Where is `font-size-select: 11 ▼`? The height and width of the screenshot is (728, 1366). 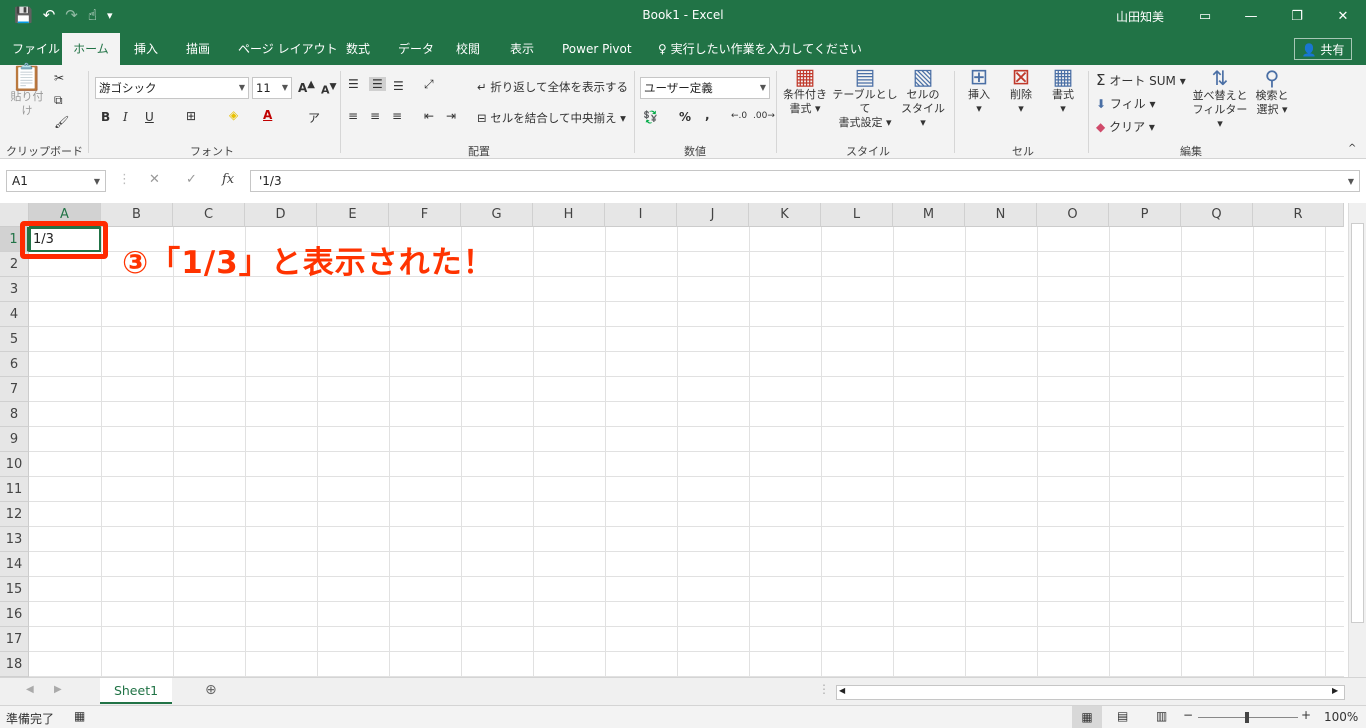
font-size-select: 11 ▼ is located at coordinates (272, 88).